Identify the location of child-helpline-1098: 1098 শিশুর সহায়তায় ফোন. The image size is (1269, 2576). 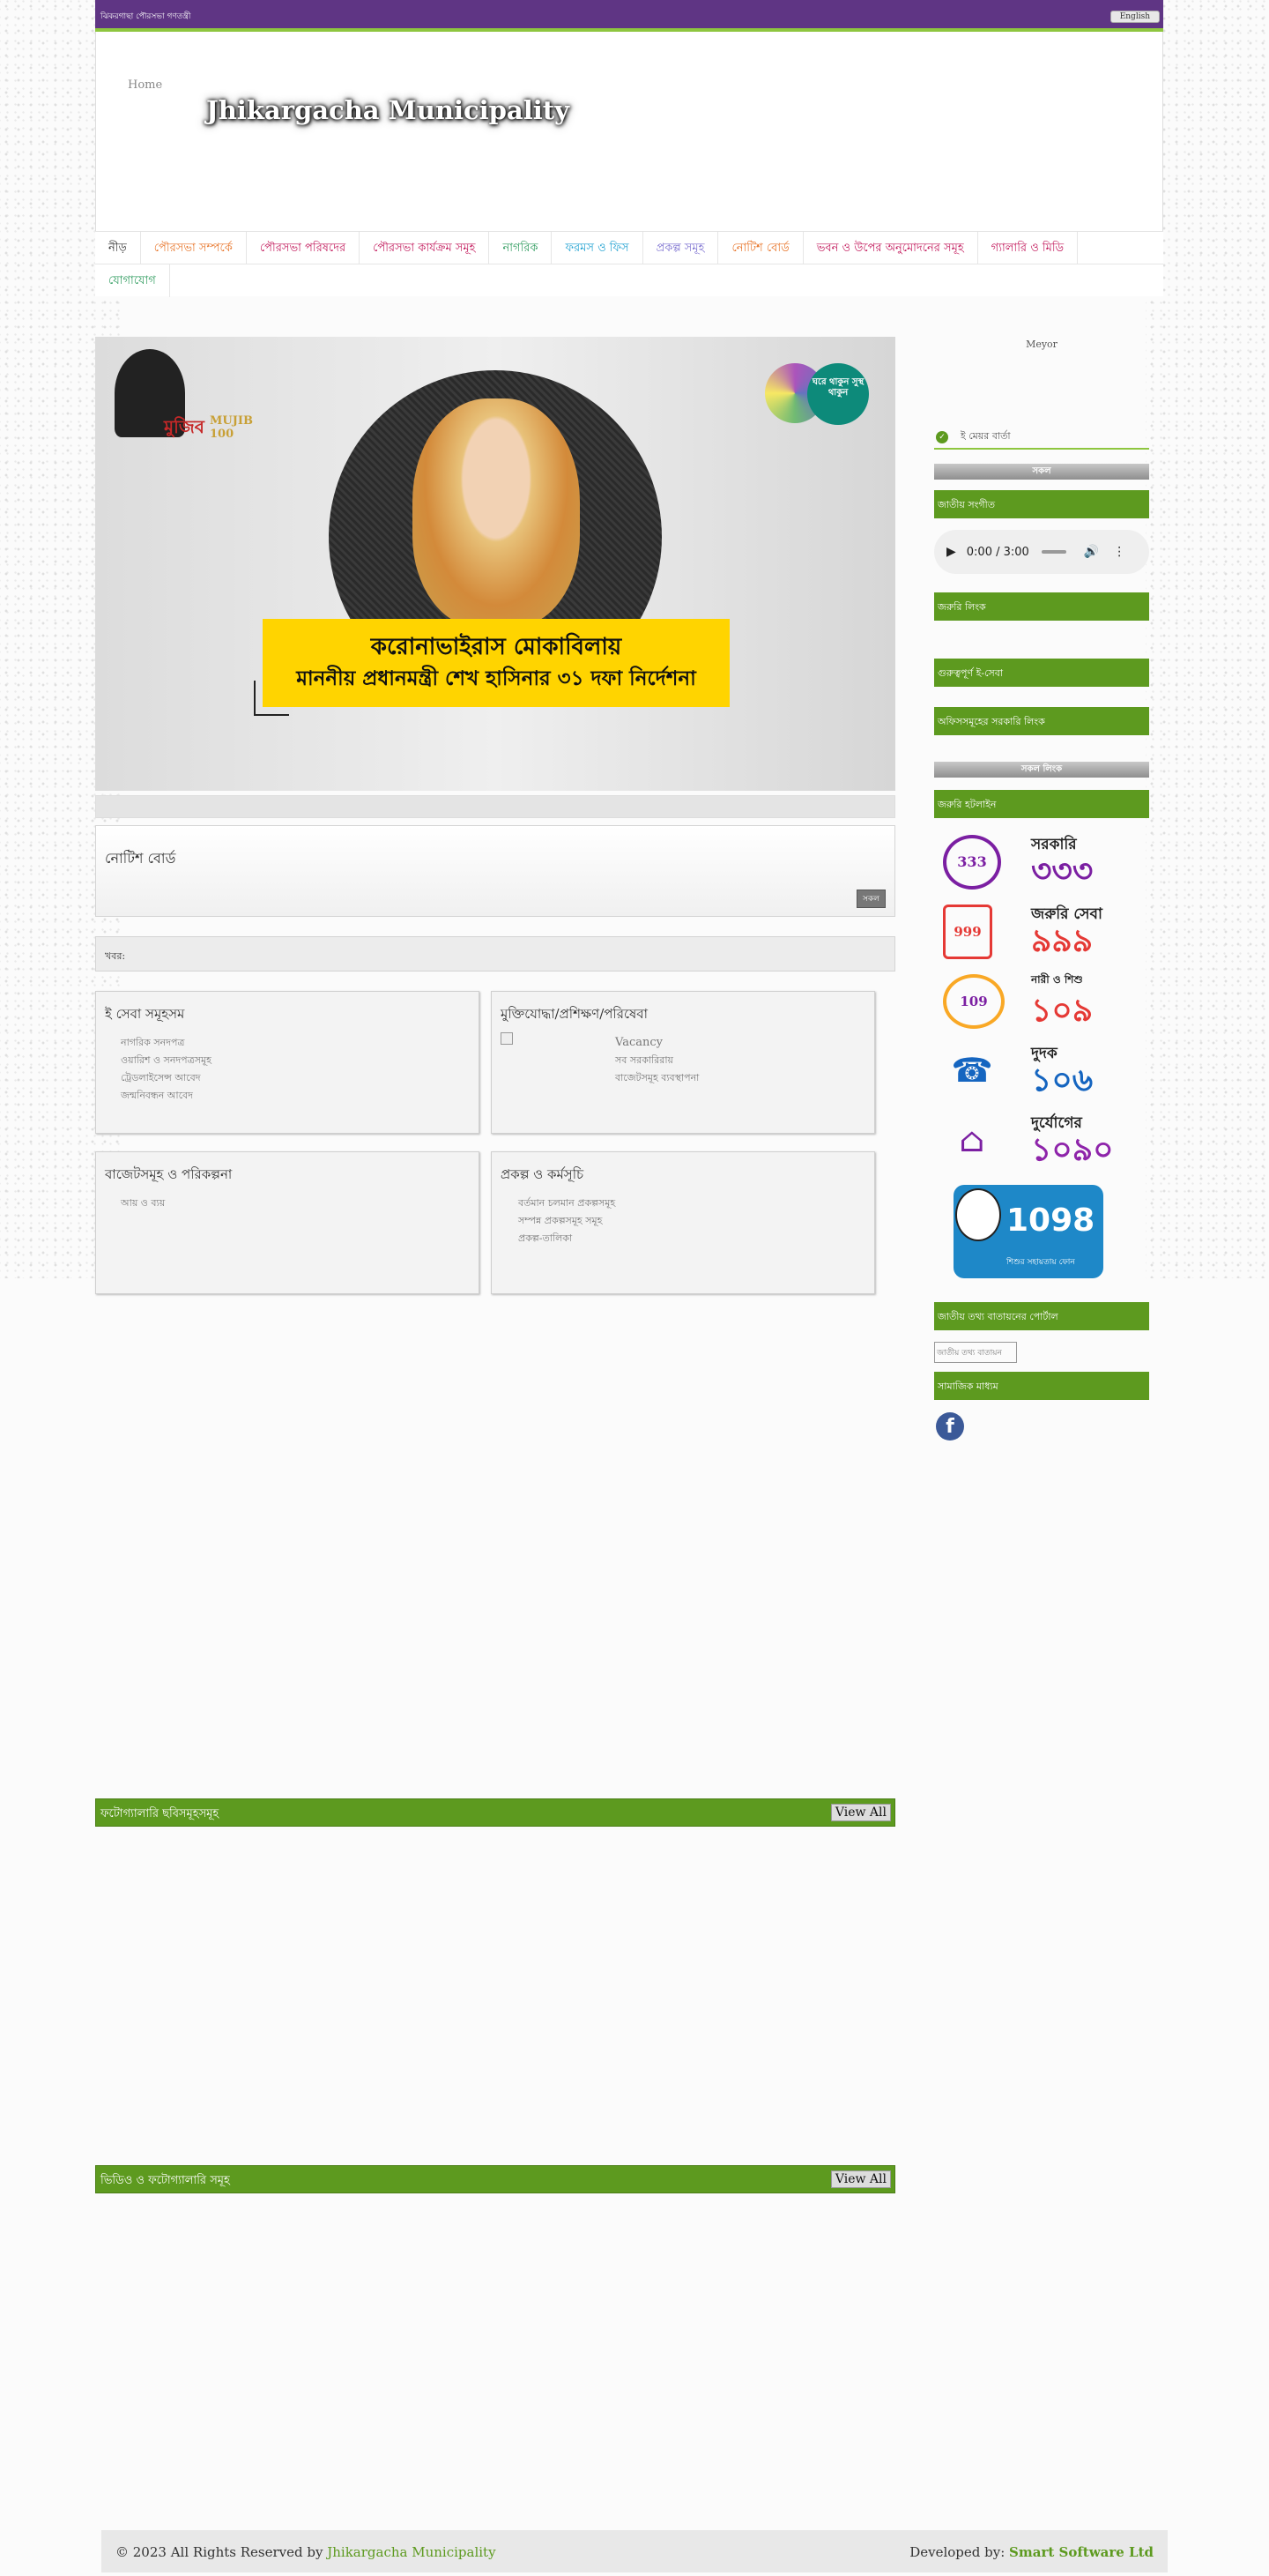
(1028, 1231).